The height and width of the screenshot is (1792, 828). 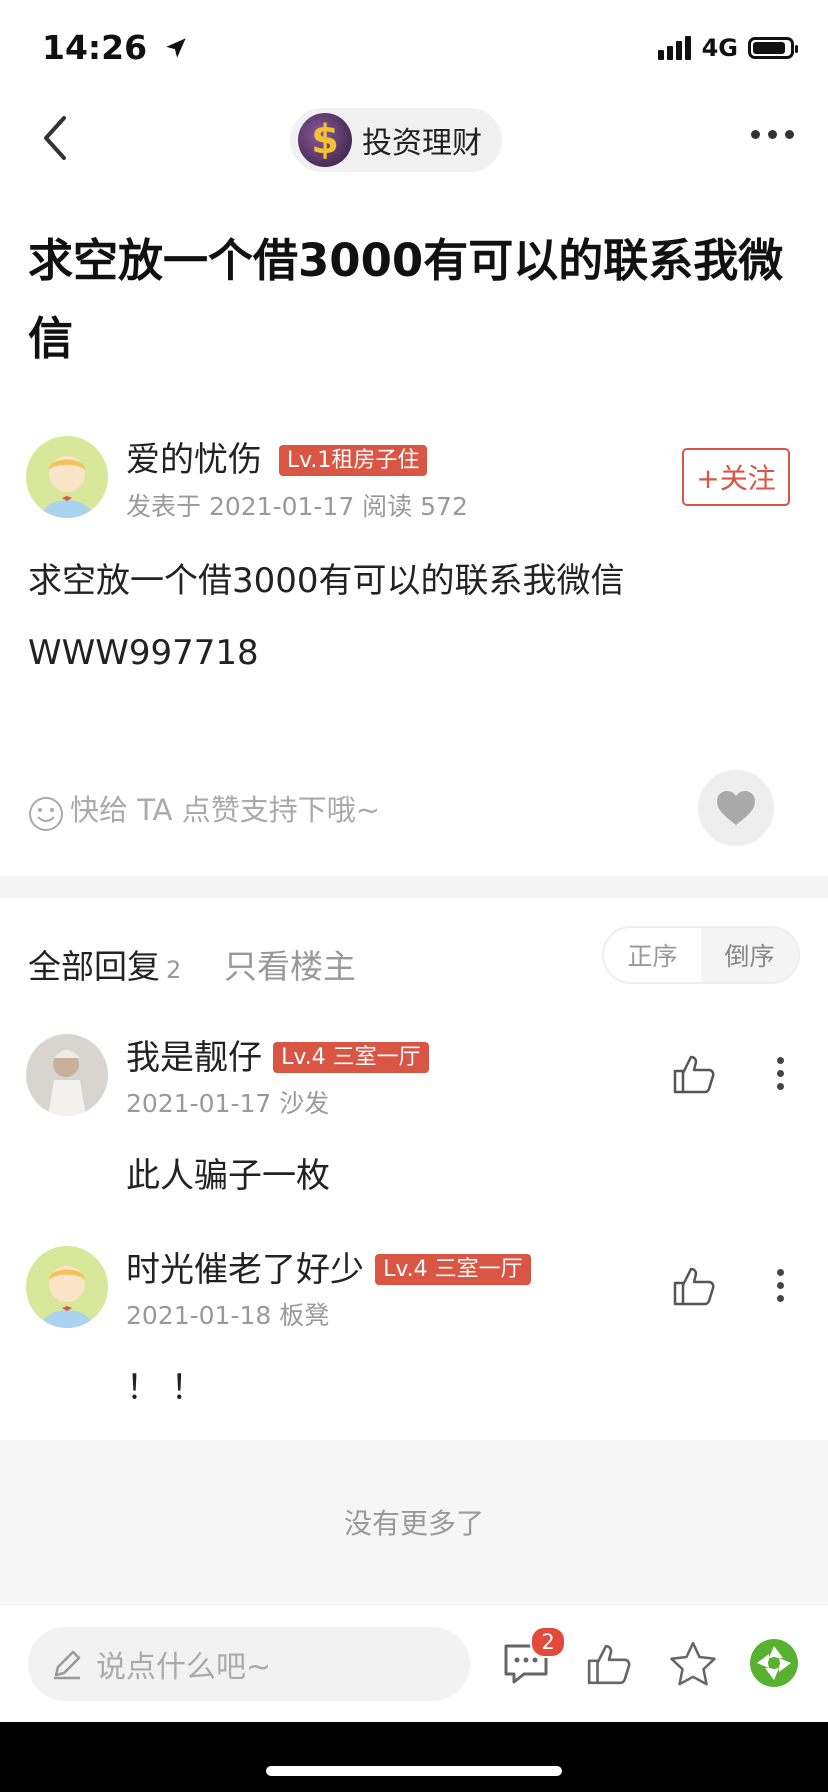 What do you see at coordinates (184, 1667) in the screenshot?
I see `comment-input-placeholder: 说点什么吧~` at bounding box center [184, 1667].